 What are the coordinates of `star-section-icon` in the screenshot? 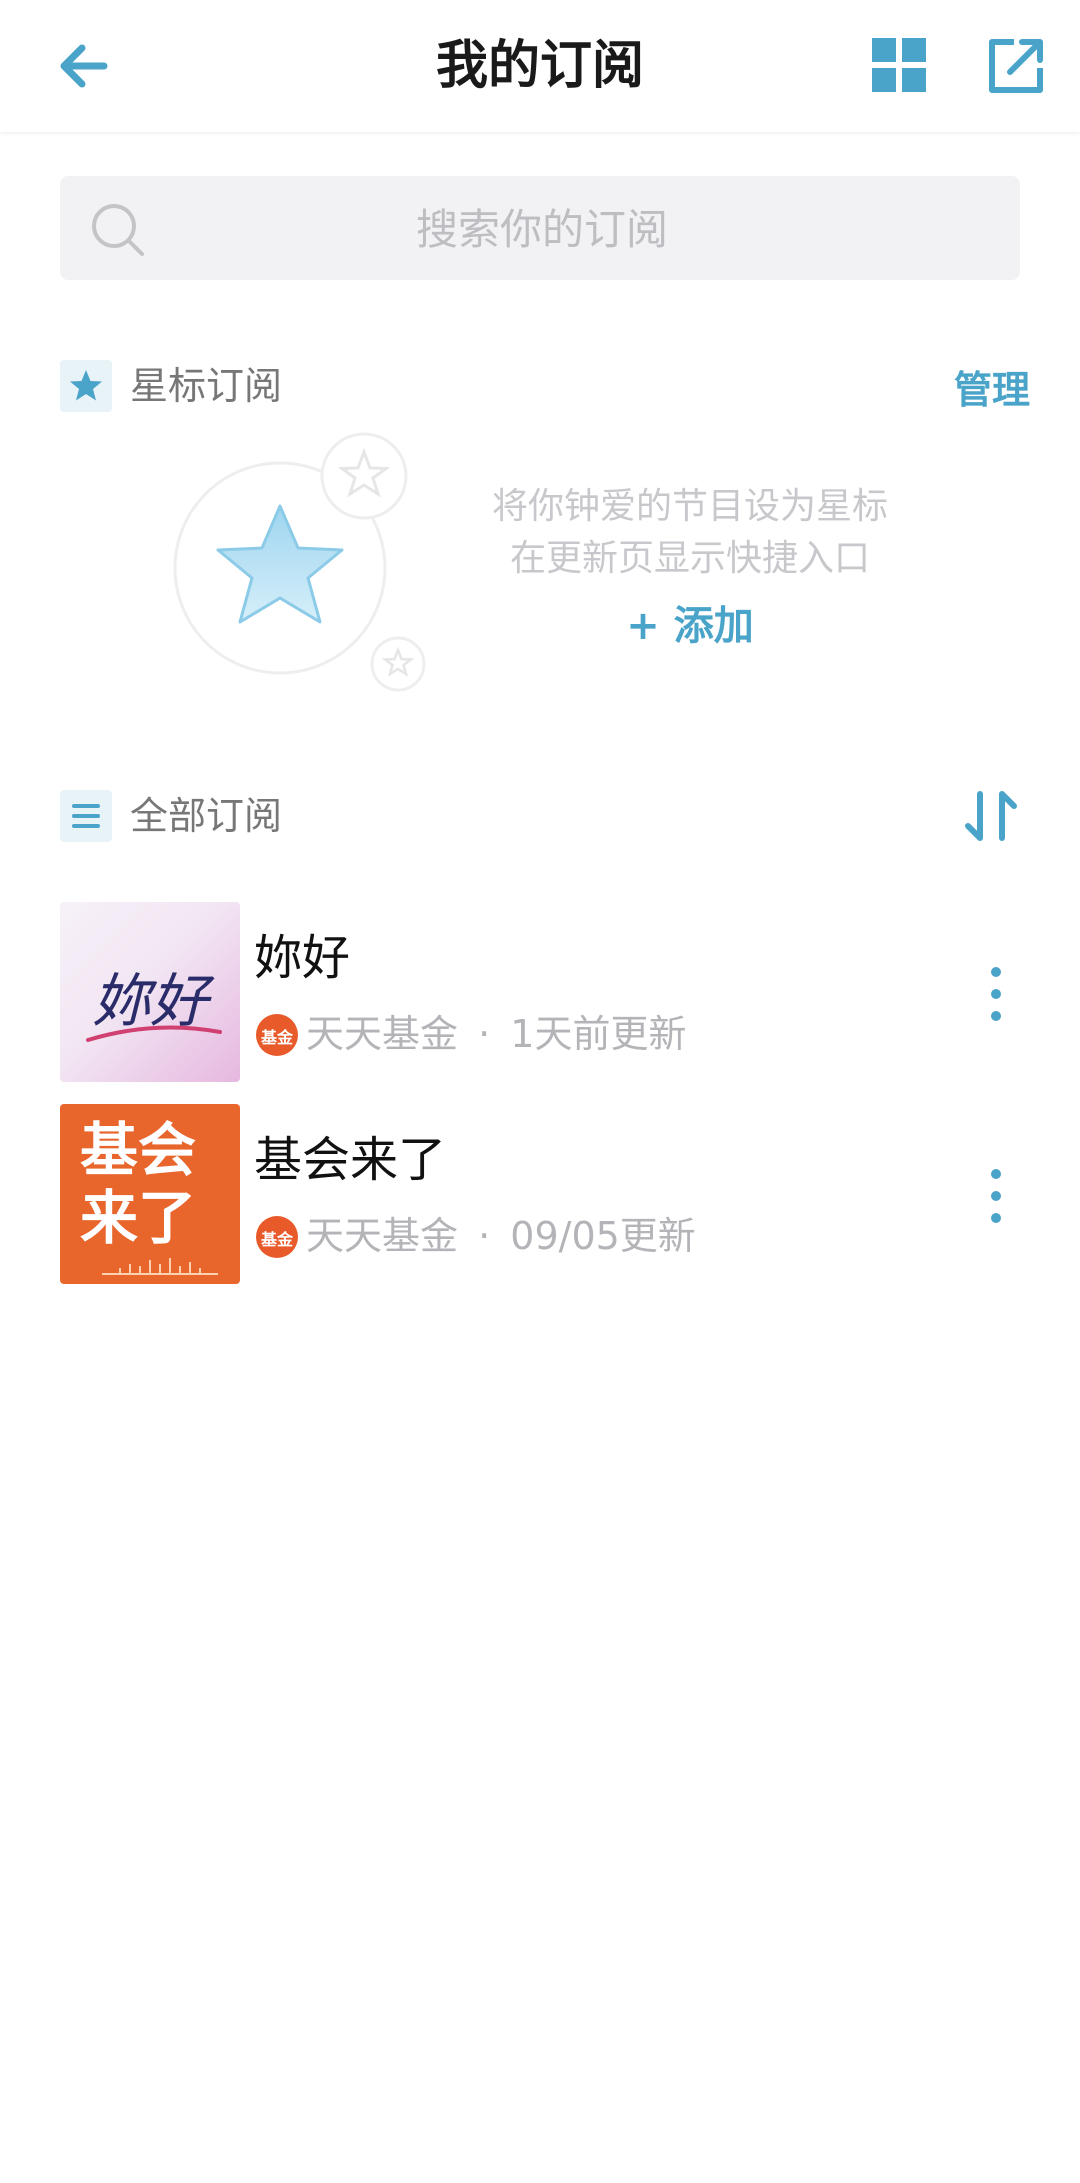 It's located at (86, 386).